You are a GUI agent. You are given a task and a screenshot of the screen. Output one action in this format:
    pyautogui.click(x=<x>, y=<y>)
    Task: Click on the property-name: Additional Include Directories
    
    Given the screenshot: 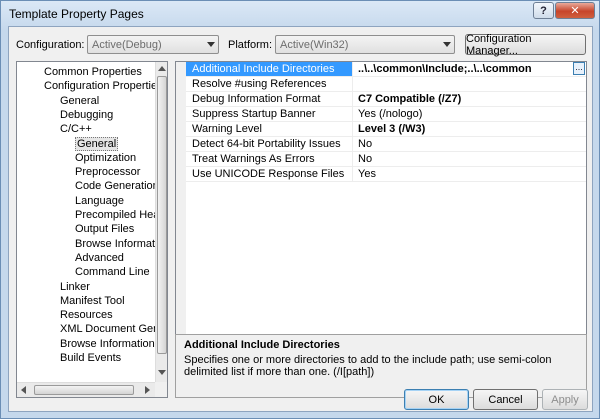 What is the action you would take?
    pyautogui.click(x=269, y=69)
    